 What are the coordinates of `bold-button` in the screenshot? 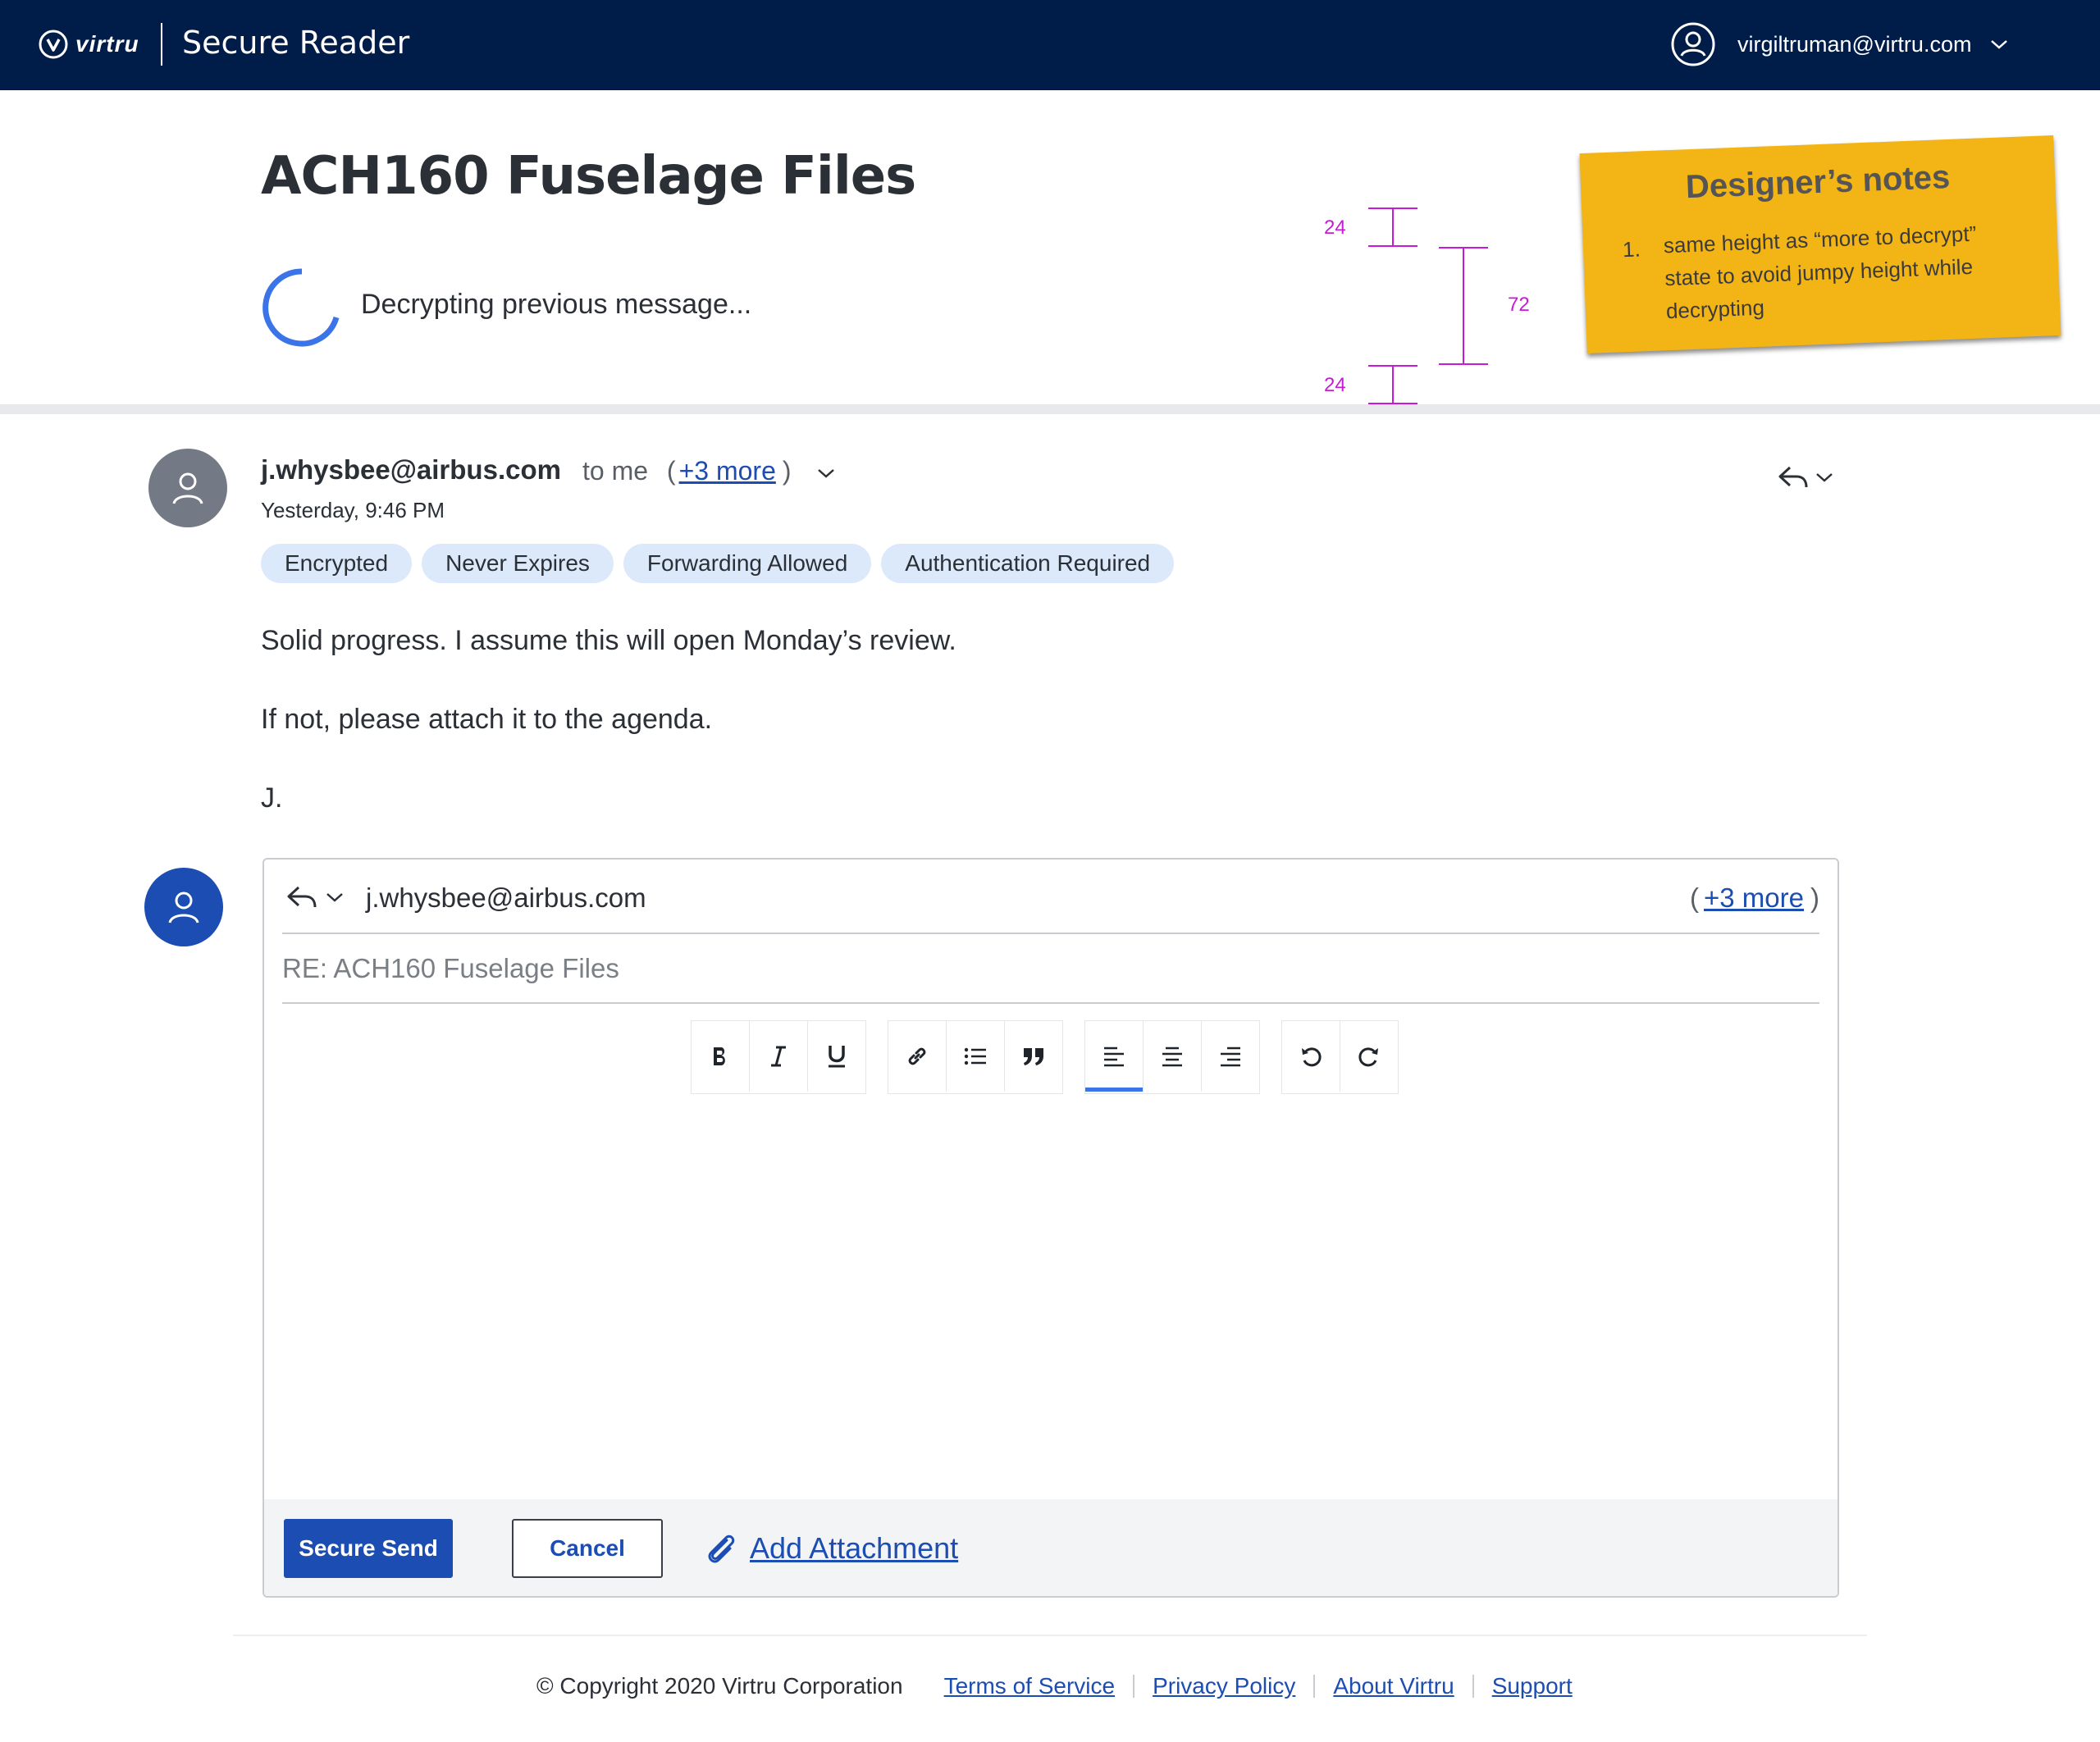 It's located at (721, 1056).